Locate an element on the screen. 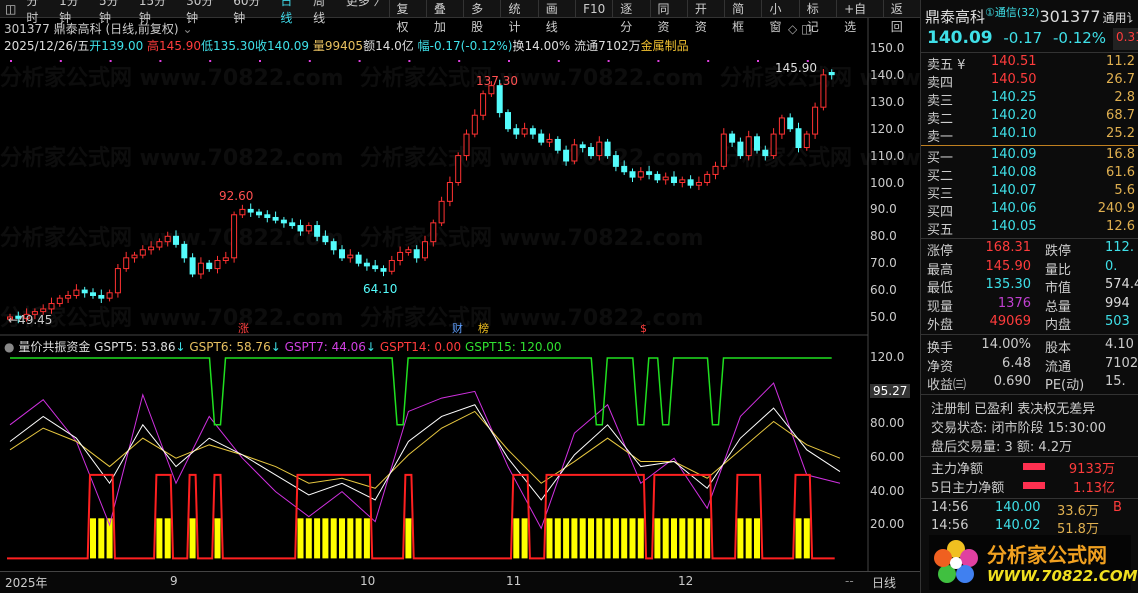 The height and width of the screenshot is (593, 1138). stock-code: 301377 is located at coordinates (1070, 16).